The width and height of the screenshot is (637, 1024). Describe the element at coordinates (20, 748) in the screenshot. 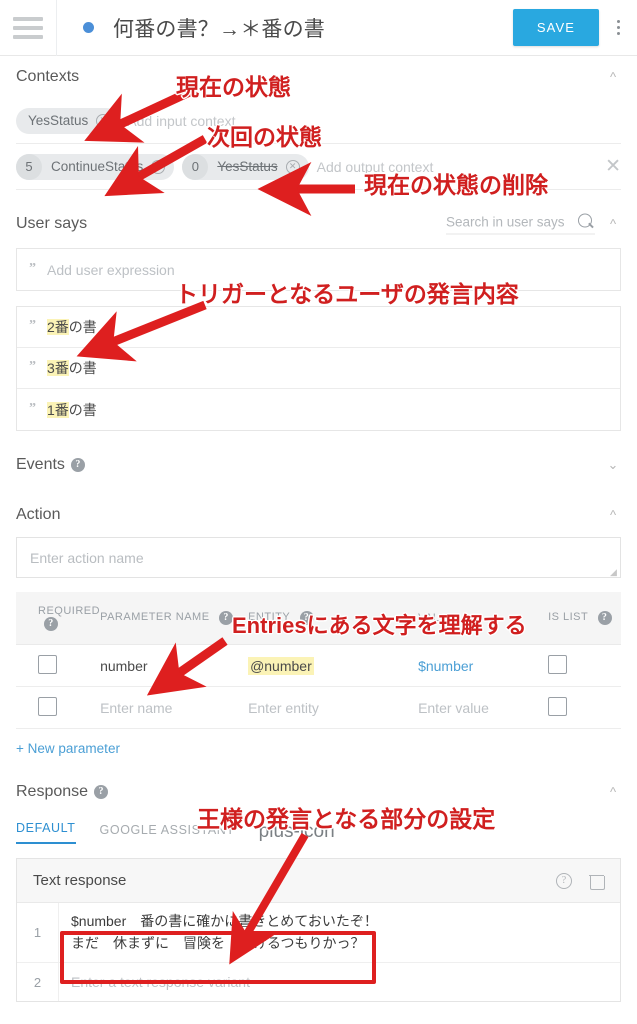

I see `plus-icon: +` at that location.